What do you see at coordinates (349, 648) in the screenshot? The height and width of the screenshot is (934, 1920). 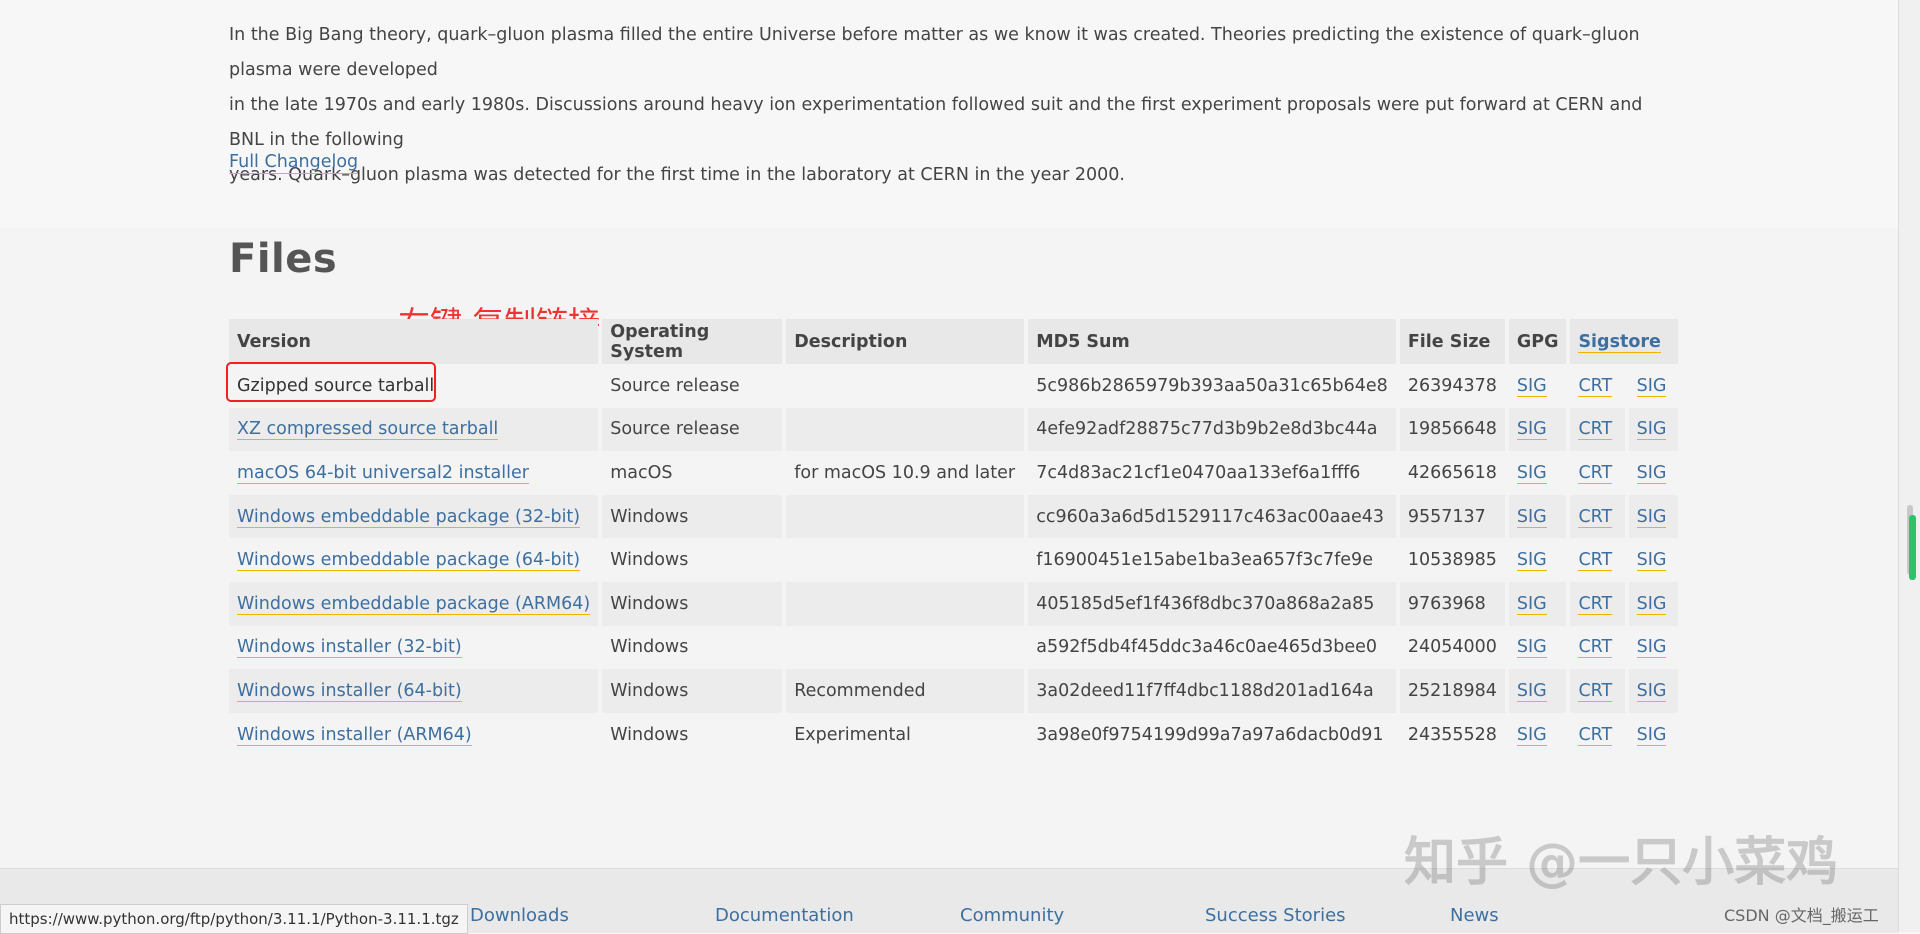 I see `version-link: Windows installer (32-bit)` at bounding box center [349, 648].